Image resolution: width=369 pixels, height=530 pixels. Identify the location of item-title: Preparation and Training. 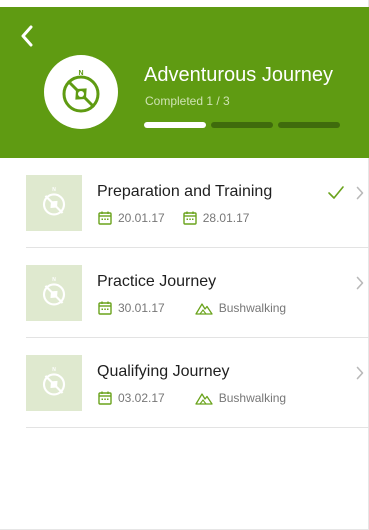
(185, 191).